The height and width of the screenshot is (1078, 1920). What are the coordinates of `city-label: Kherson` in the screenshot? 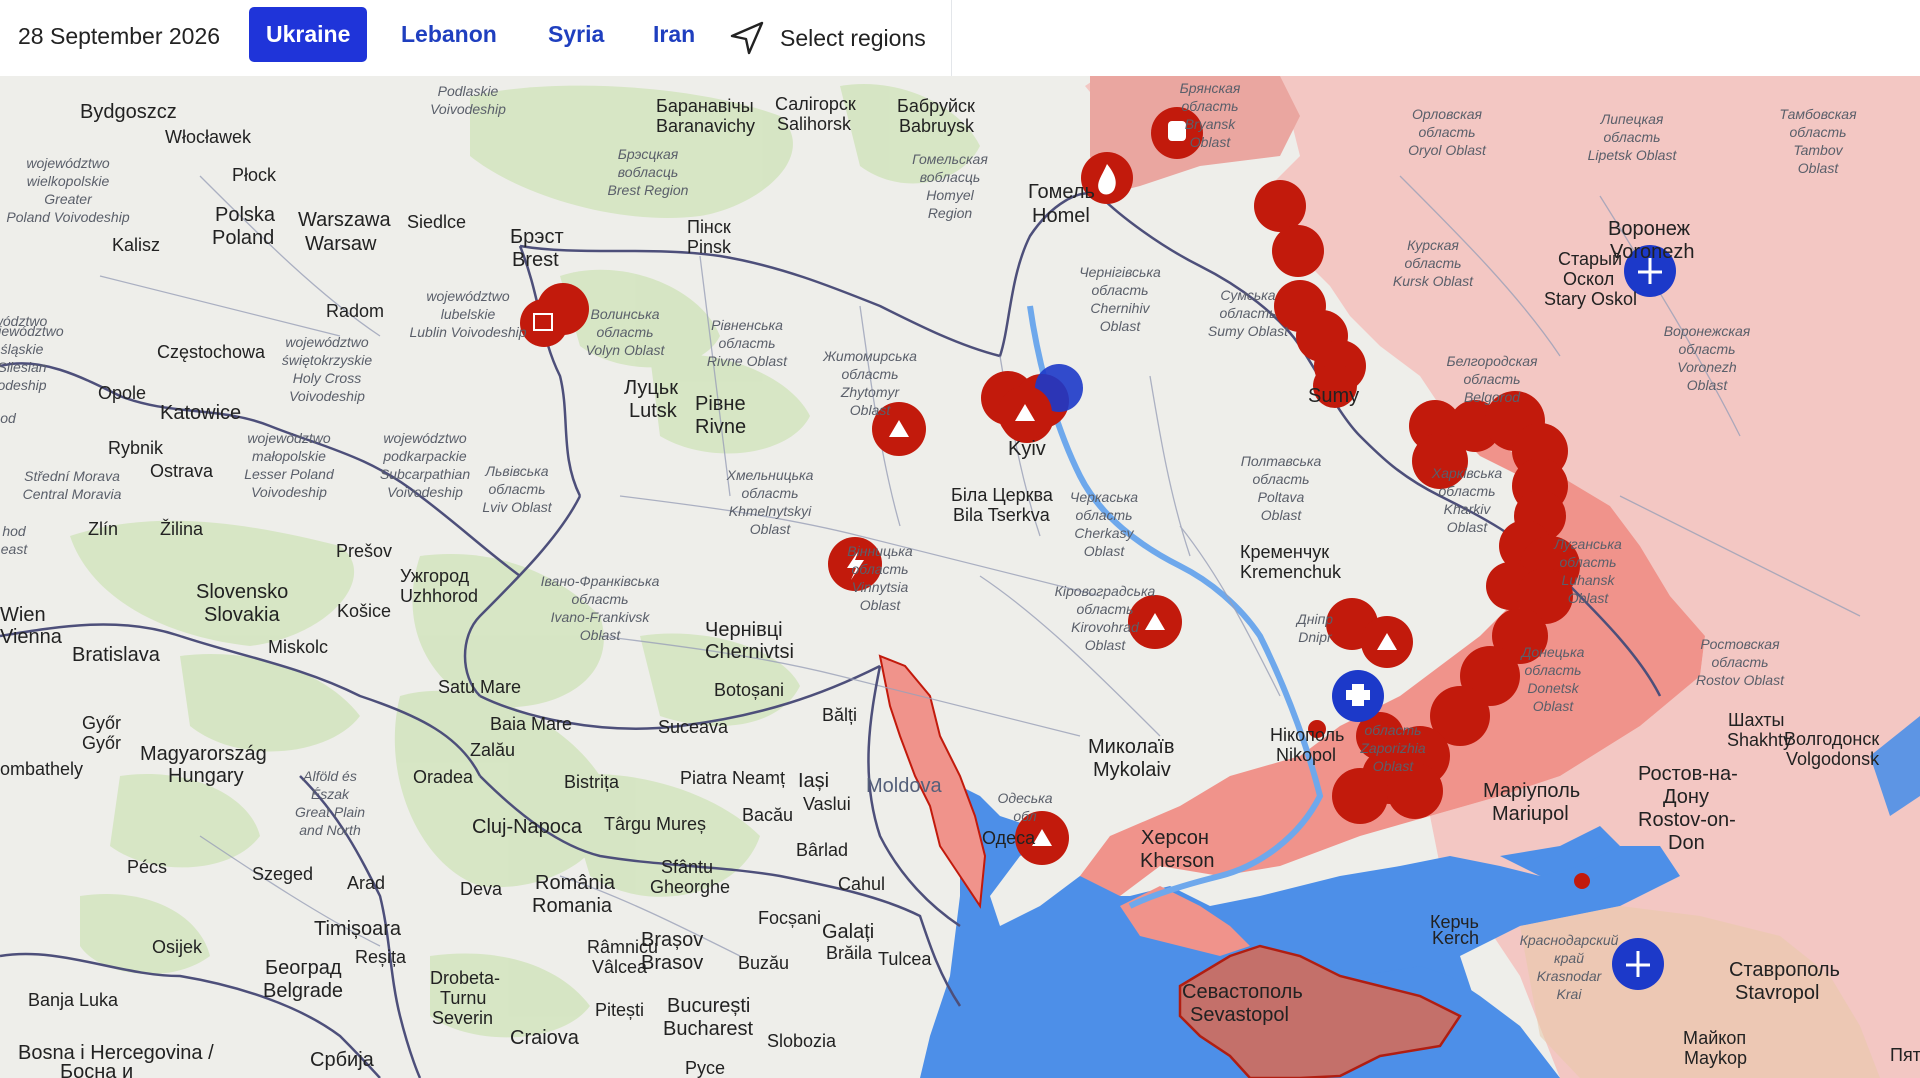 It's located at (1177, 861).